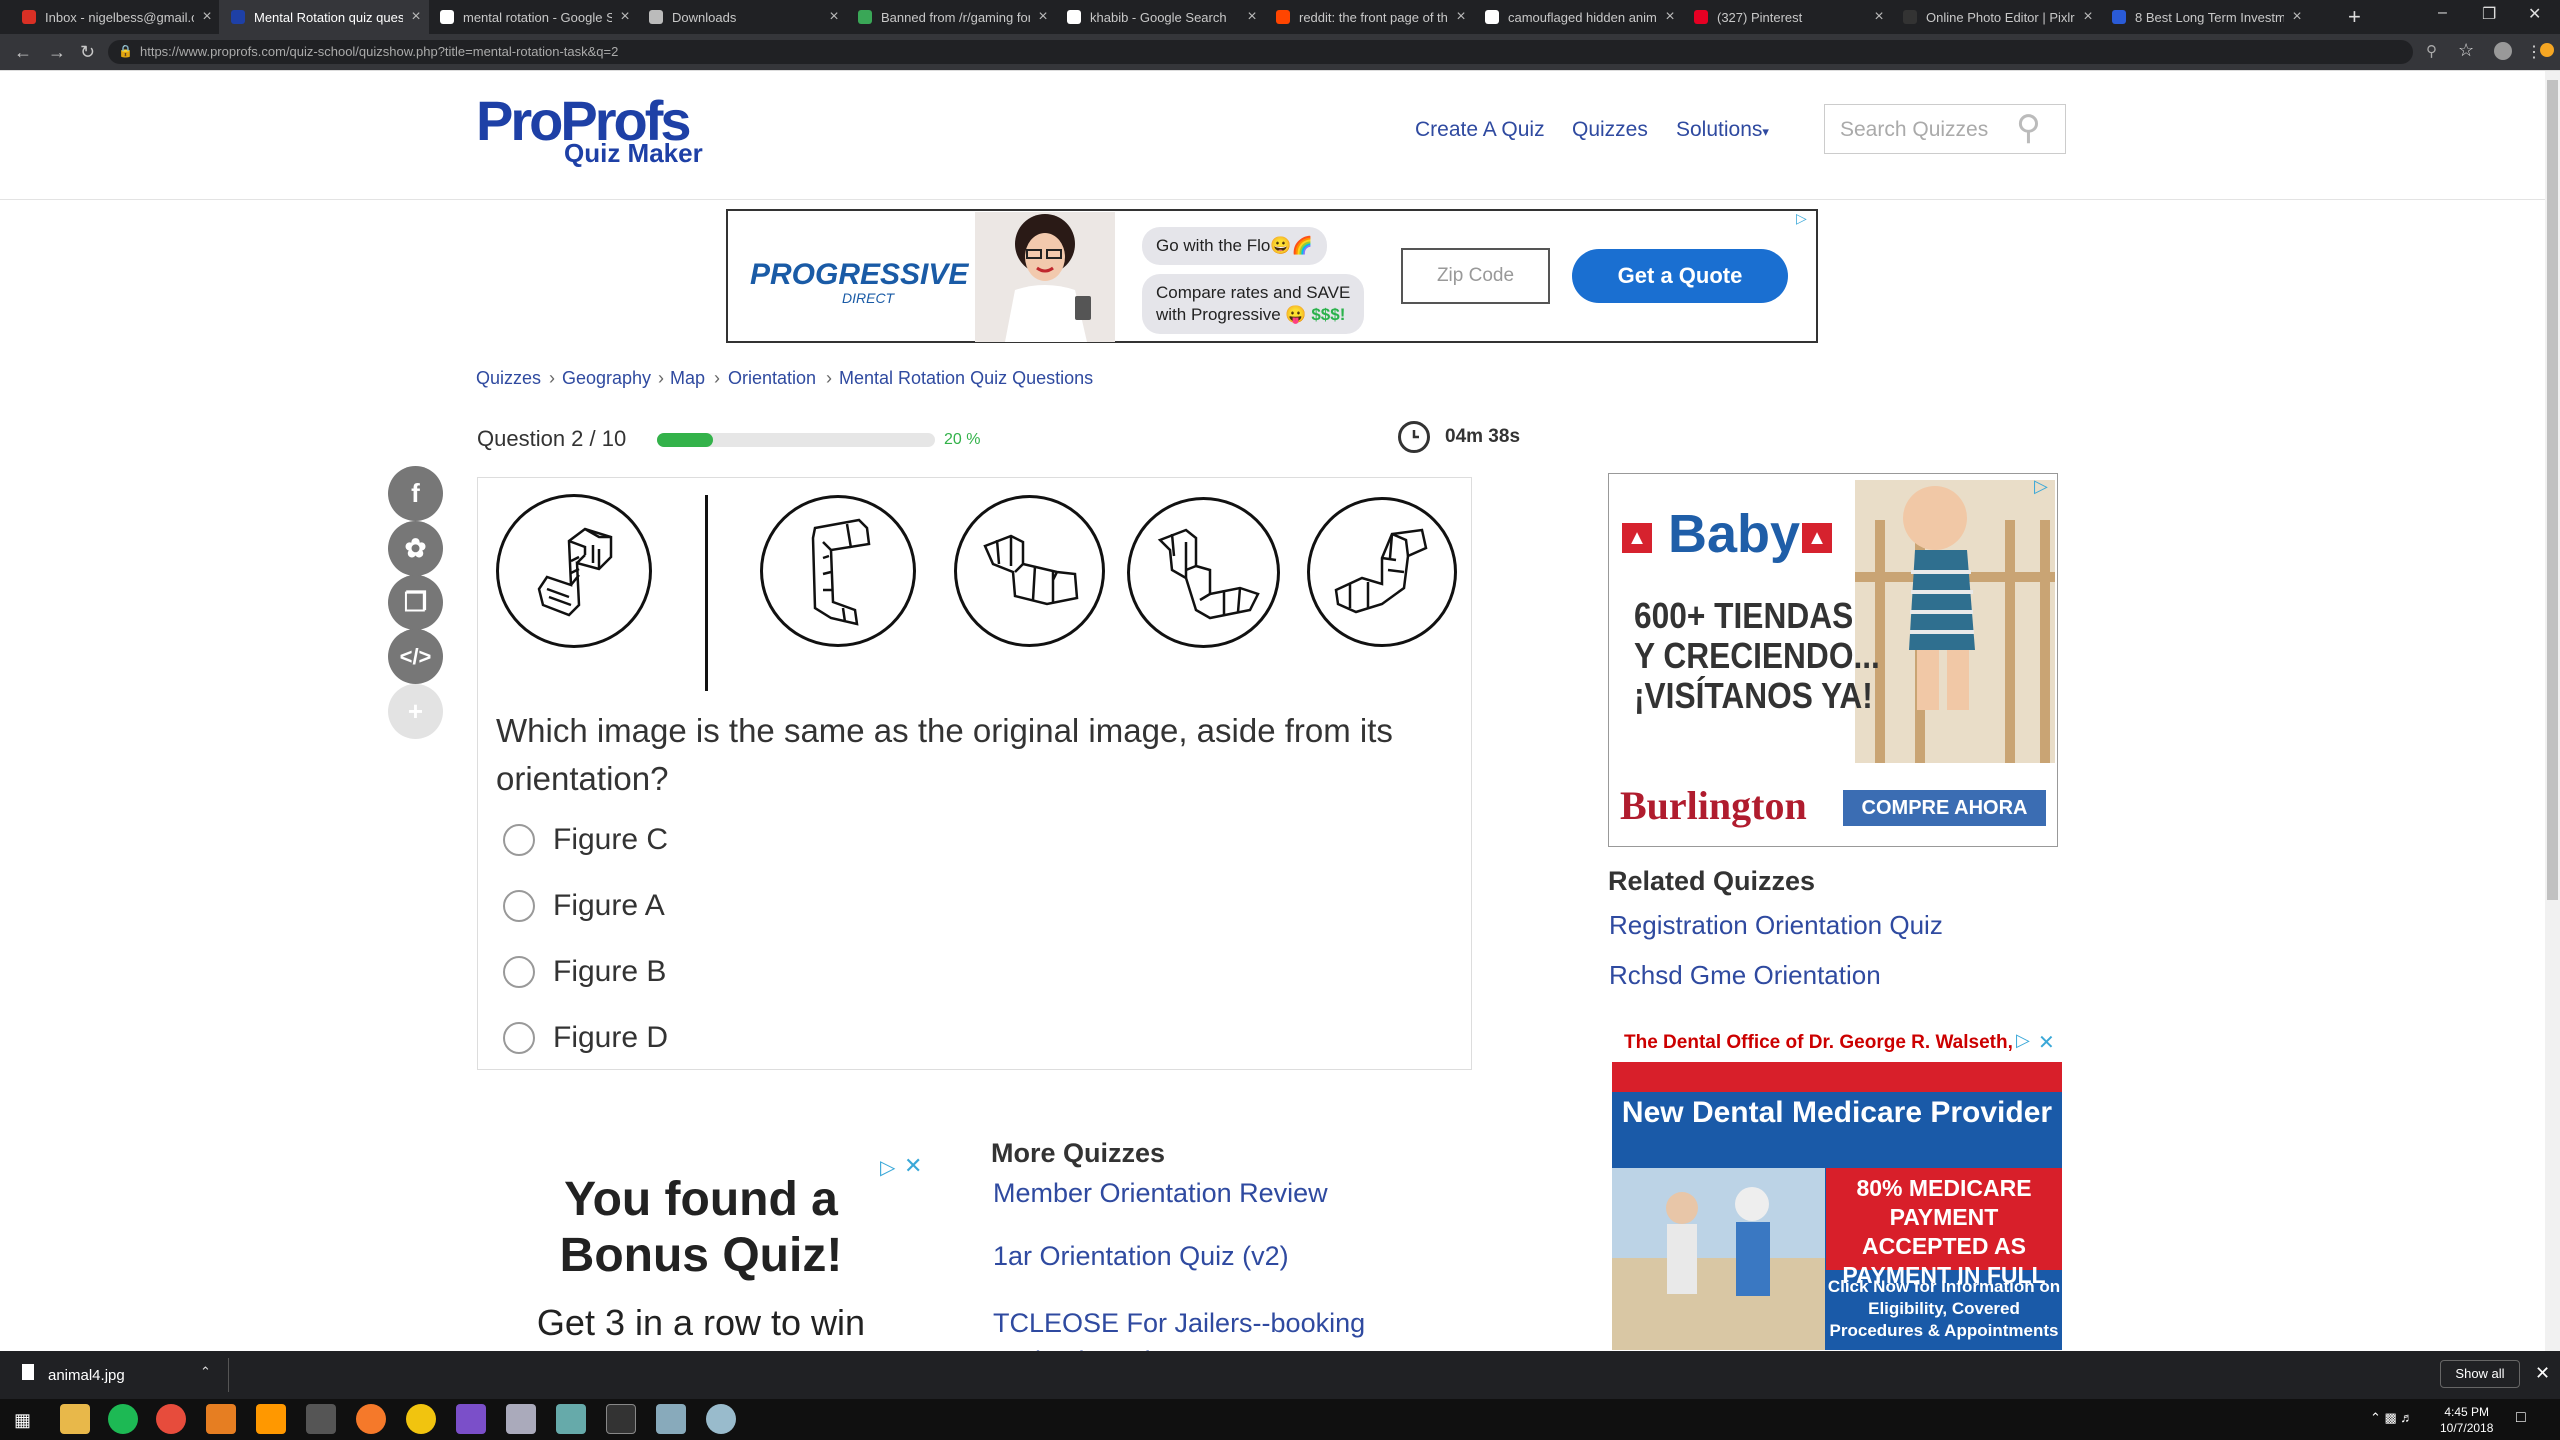 The width and height of the screenshot is (2560, 1440). Describe the element at coordinates (119, 17) in the screenshot. I see `browser-tab-label: Inbox - nigelbess@gmail.com` at that location.